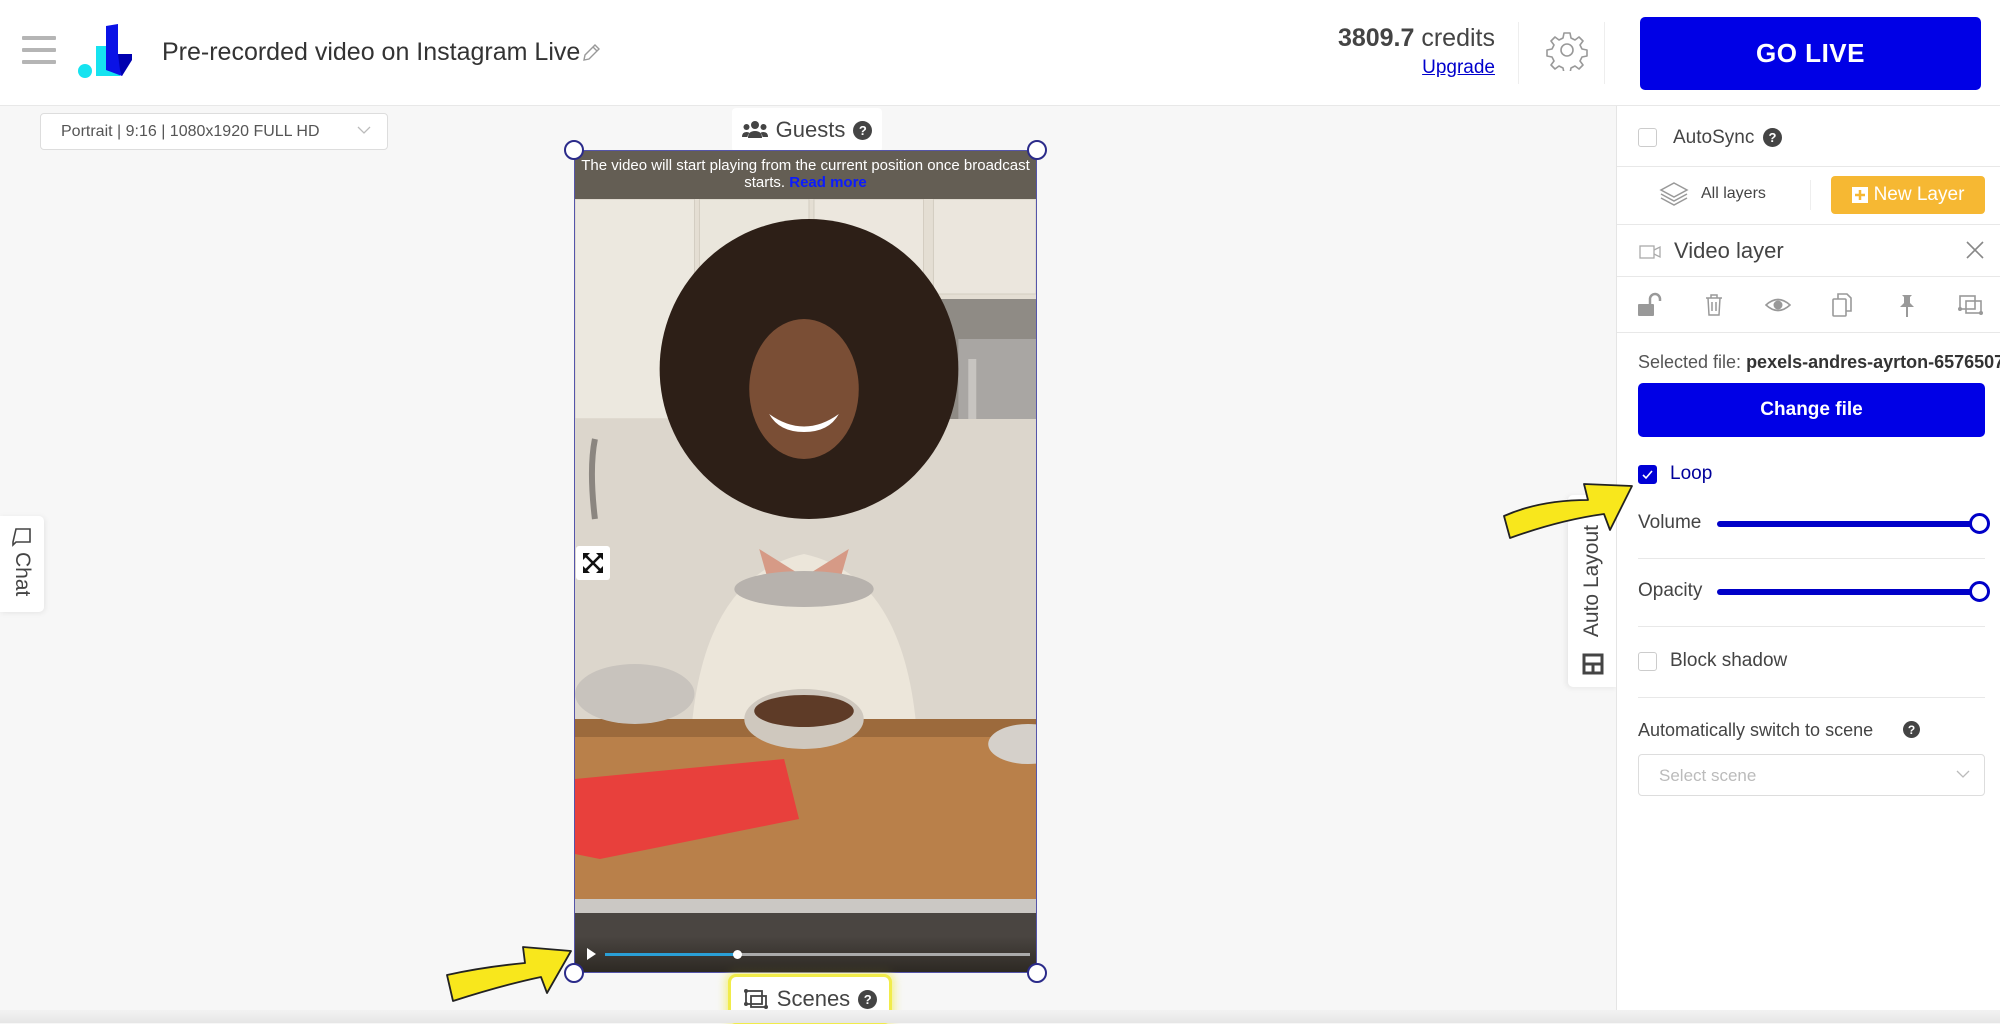  What do you see at coordinates (574, 150) in the screenshot?
I see `resize-handle-top-left` at bounding box center [574, 150].